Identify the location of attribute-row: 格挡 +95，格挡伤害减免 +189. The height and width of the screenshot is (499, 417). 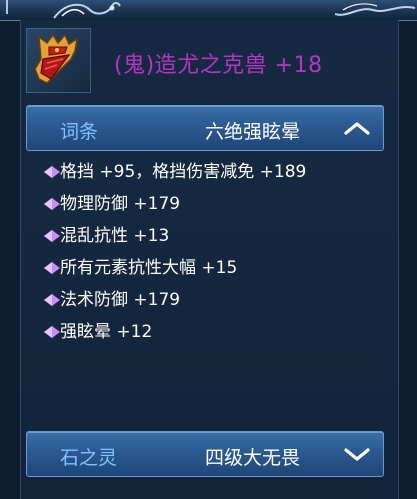
(214, 176).